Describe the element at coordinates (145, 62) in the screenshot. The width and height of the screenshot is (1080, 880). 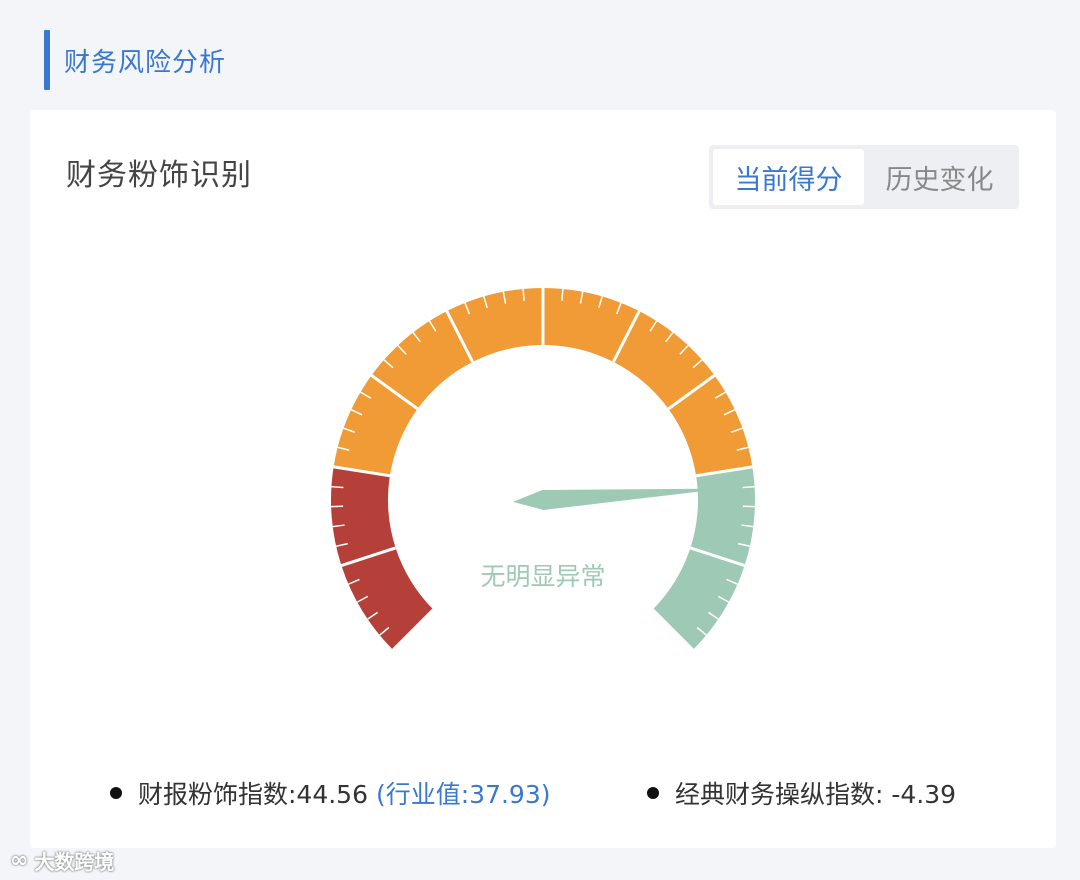
I see `section-title: 财务风险分析` at that location.